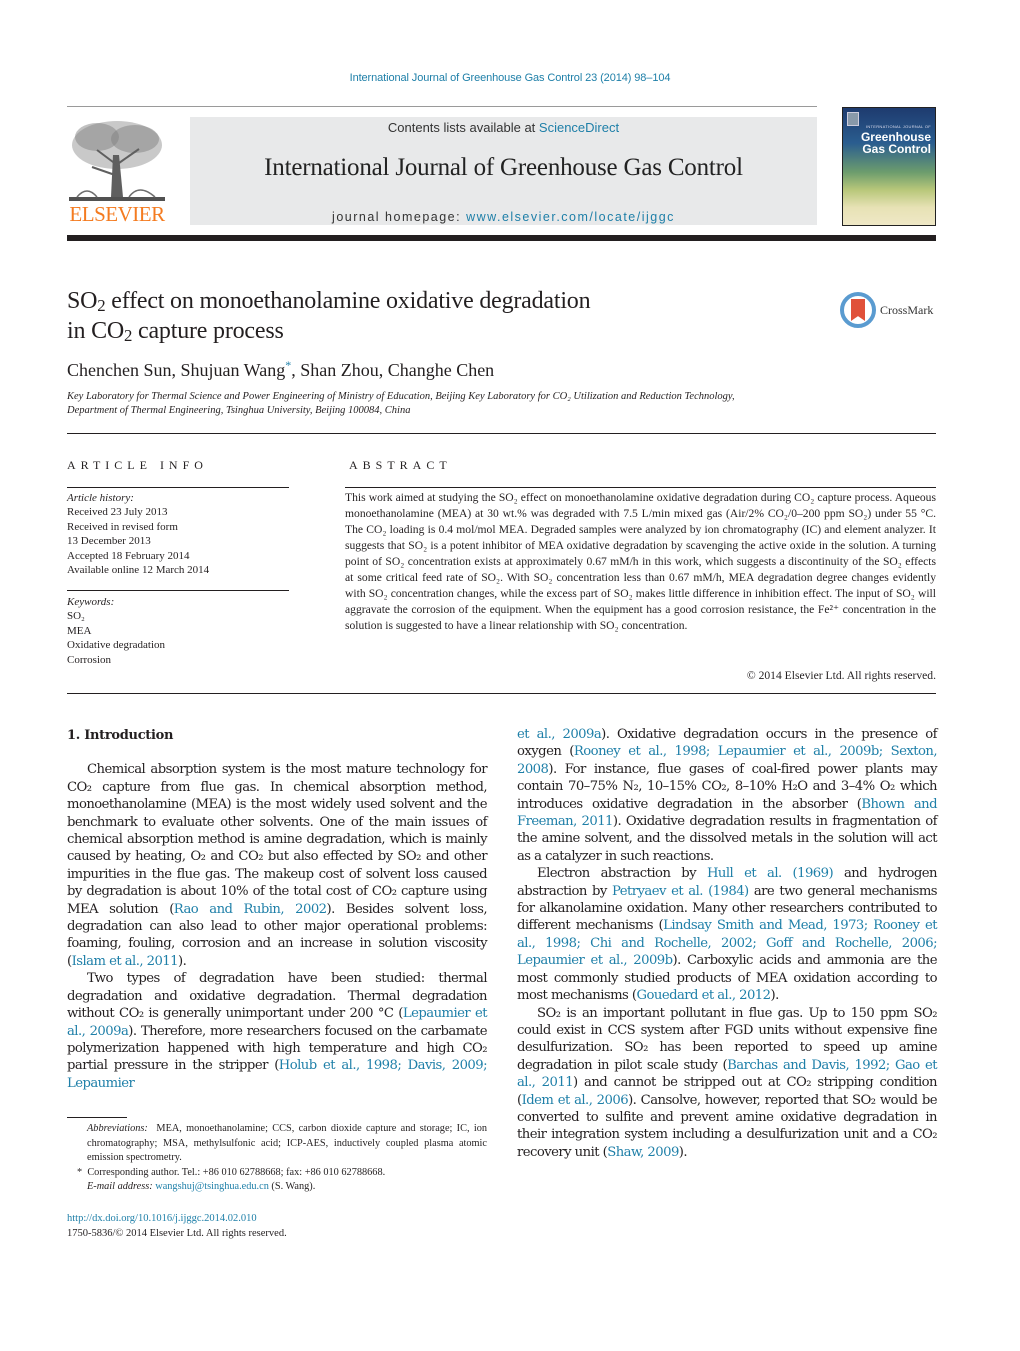  Describe the element at coordinates (339, 370) in the screenshot. I see `author-name: Shan Zhou` at that location.